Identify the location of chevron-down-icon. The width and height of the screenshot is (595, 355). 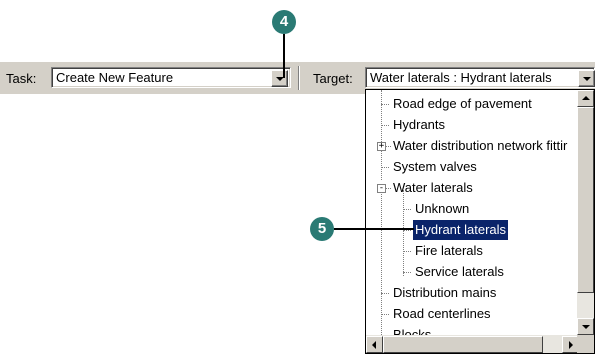
(587, 79).